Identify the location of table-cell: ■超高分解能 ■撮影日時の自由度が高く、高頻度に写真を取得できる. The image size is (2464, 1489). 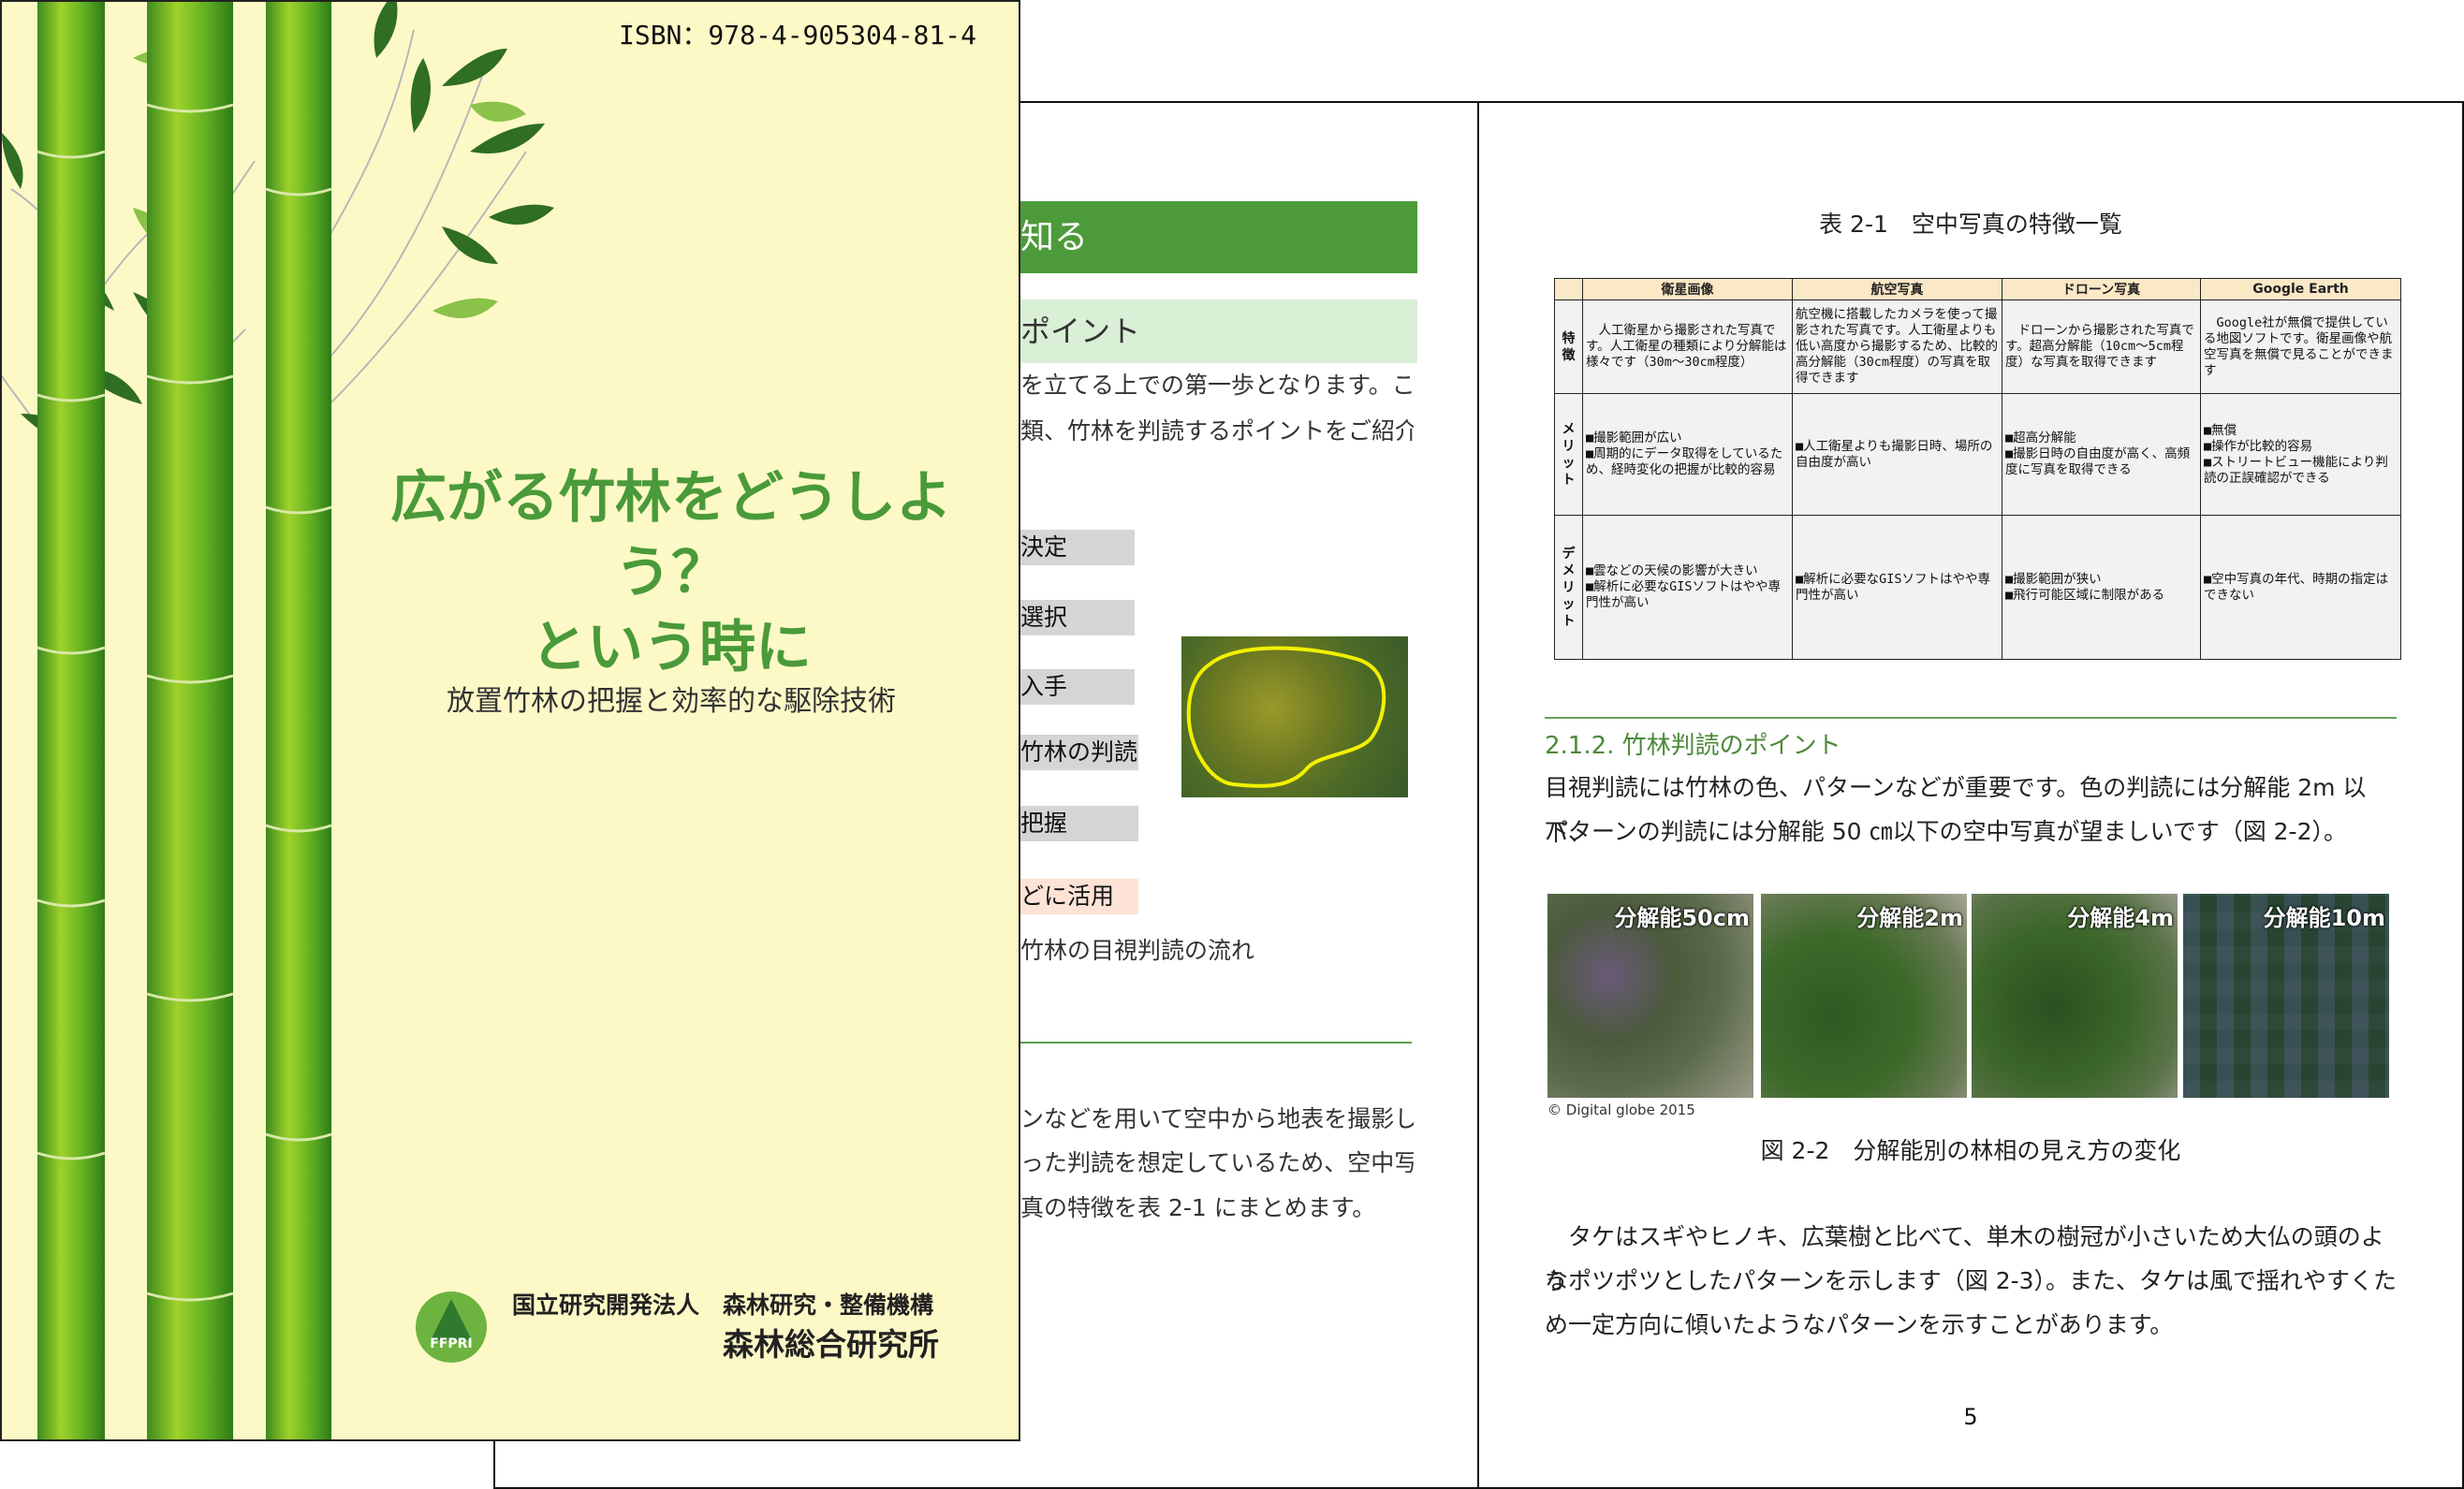
(2101, 454).